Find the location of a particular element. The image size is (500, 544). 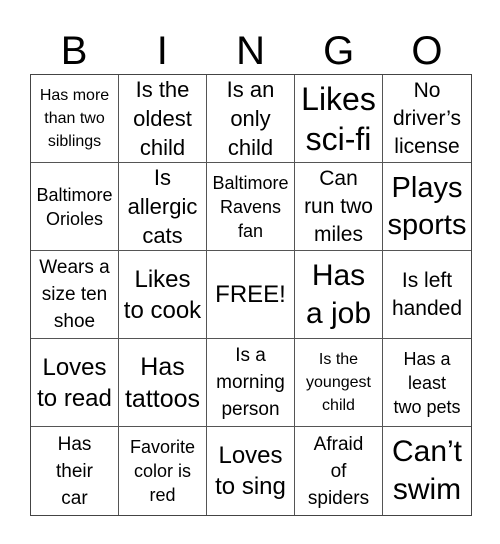

bingo-cell: Has their car is located at coordinates (75, 471).